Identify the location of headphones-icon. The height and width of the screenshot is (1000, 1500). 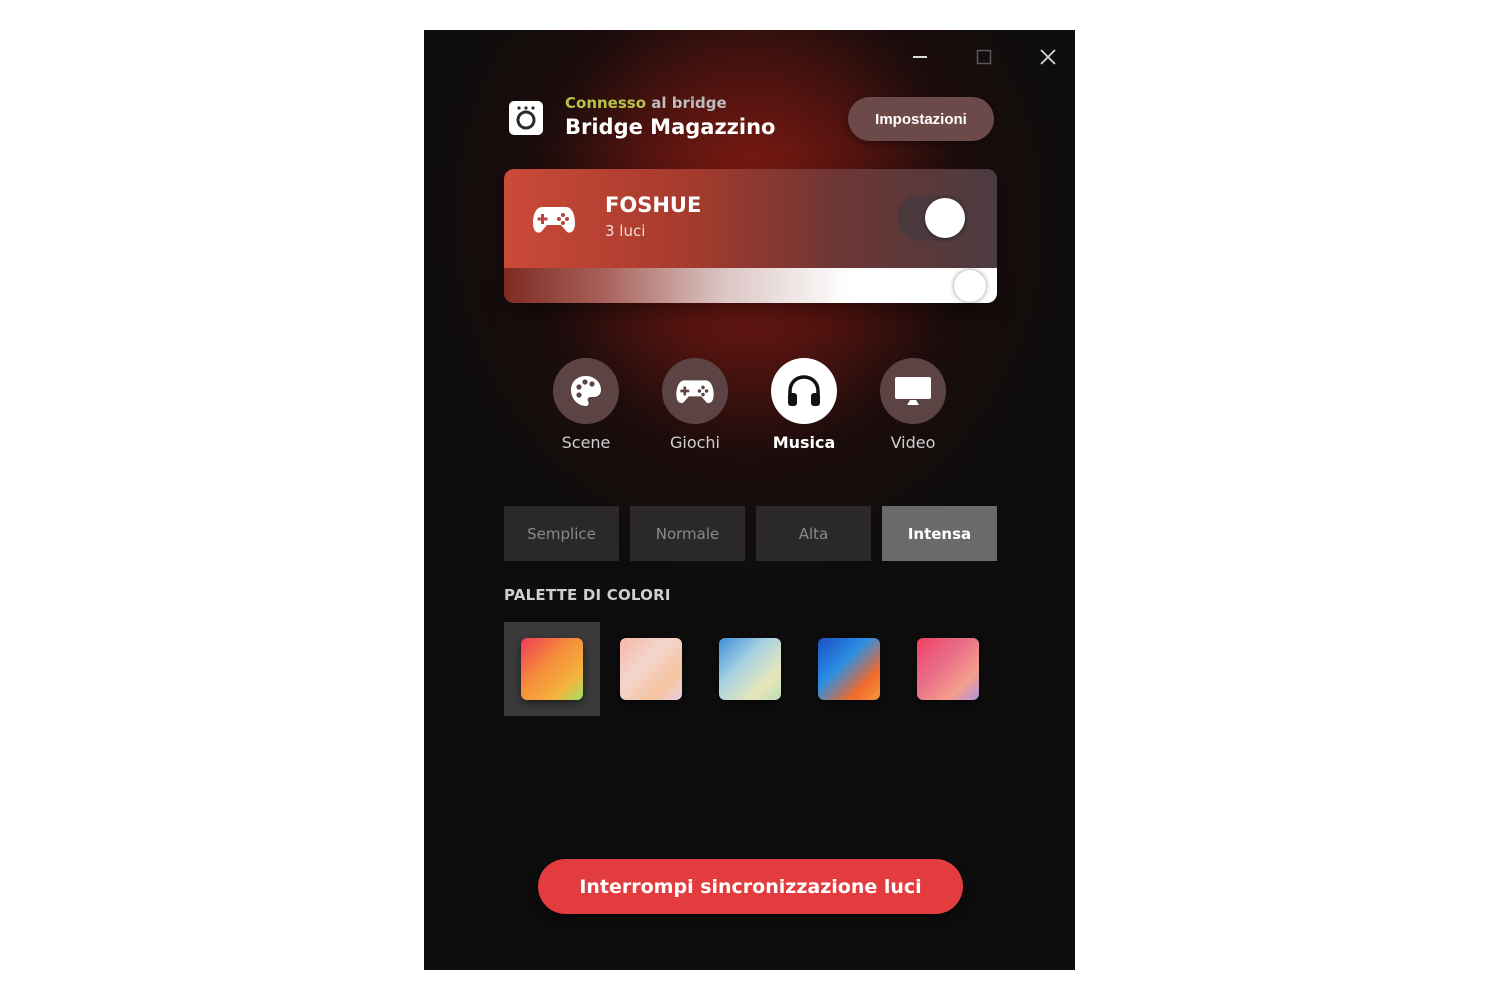
(804, 390).